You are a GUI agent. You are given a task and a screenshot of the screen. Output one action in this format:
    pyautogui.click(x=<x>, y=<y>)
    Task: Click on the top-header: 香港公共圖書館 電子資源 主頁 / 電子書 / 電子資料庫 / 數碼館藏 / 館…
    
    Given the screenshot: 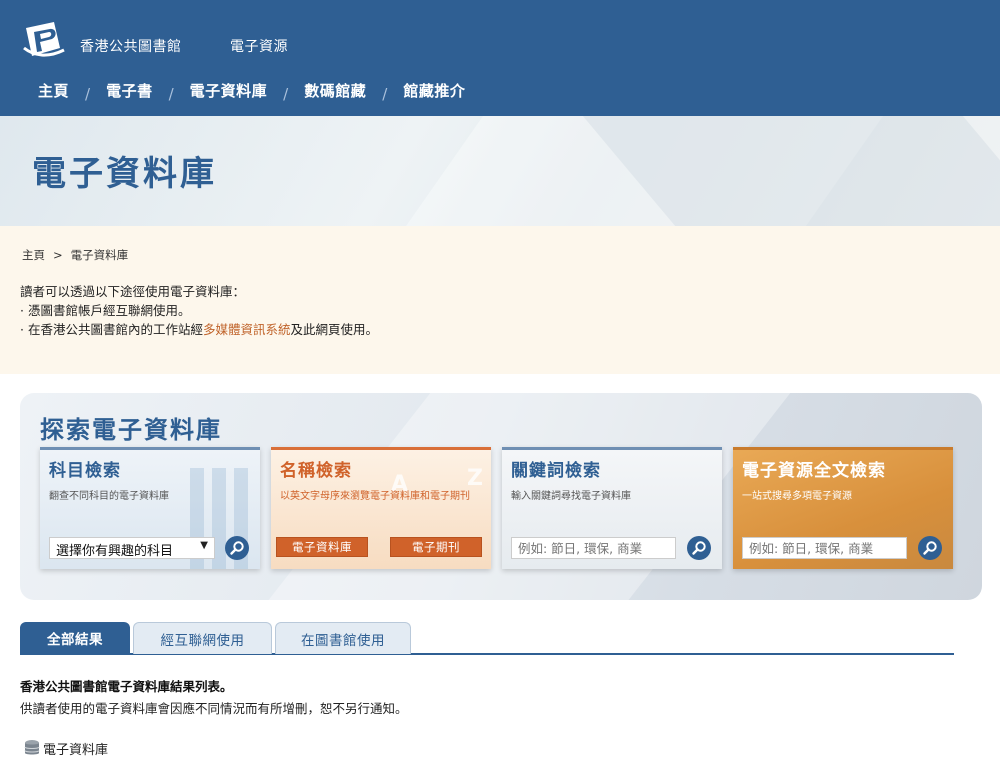 What is the action you would take?
    pyautogui.click(x=500, y=58)
    